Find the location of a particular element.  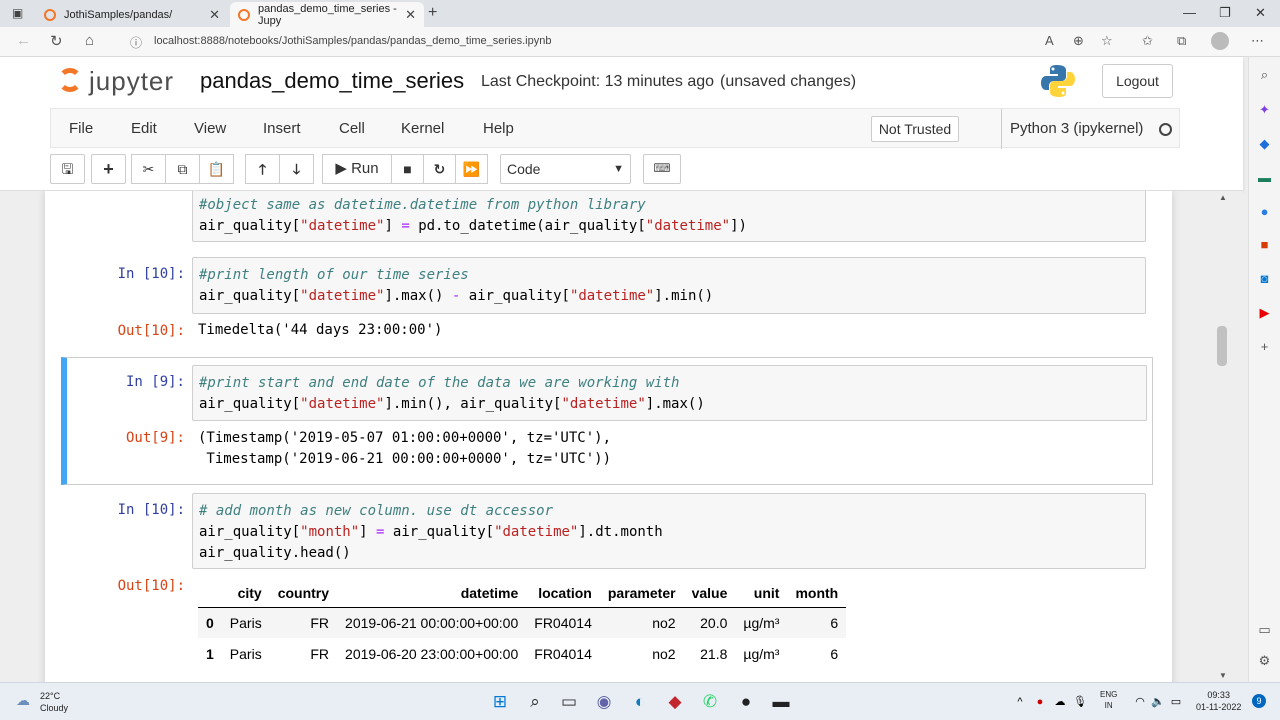

volume-icon: 🔈 is located at coordinates (1158, 702).